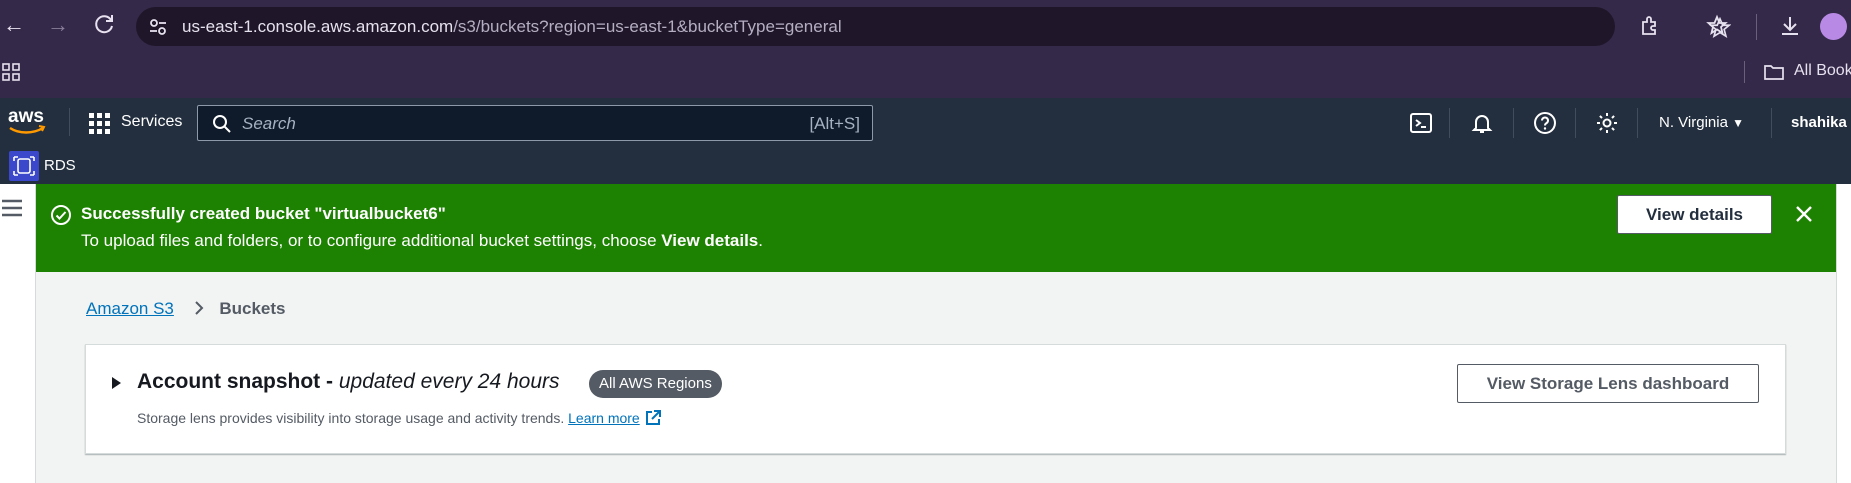 This screenshot has height=483, width=1851. I want to click on close-icon, so click(1804, 214).